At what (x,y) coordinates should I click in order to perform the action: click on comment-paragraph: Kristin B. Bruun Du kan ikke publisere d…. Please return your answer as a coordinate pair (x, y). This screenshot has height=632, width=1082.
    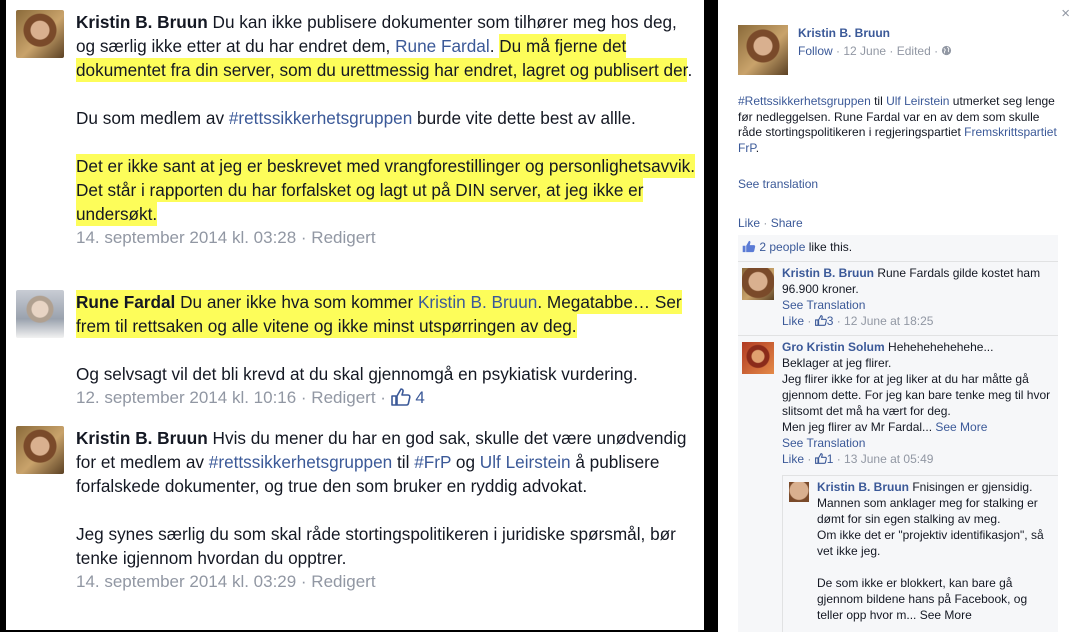
    Looking at the image, I should click on (386, 46).